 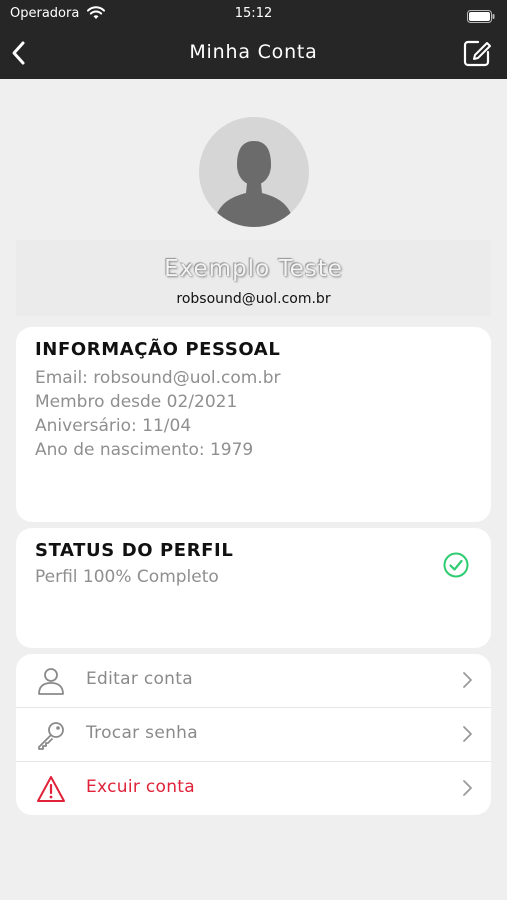 What do you see at coordinates (51, 789) in the screenshot?
I see `warning-icon` at bounding box center [51, 789].